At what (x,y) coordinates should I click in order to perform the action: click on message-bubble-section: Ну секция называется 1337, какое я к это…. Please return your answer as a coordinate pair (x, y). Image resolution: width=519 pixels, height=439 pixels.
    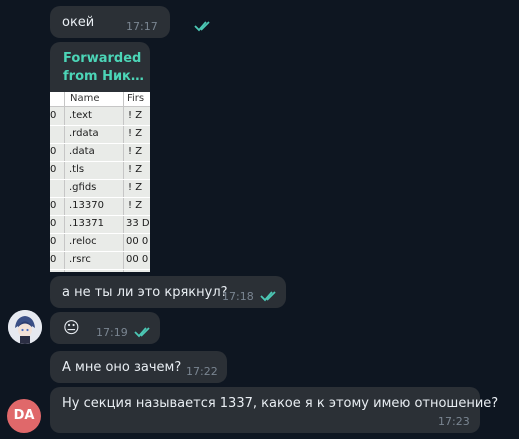
    Looking at the image, I should click on (274, 410).